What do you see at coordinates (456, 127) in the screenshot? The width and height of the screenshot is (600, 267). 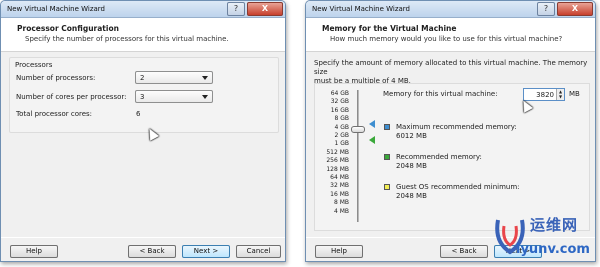 I see `max-memory-label: Maximum recommended memory:` at bounding box center [456, 127].